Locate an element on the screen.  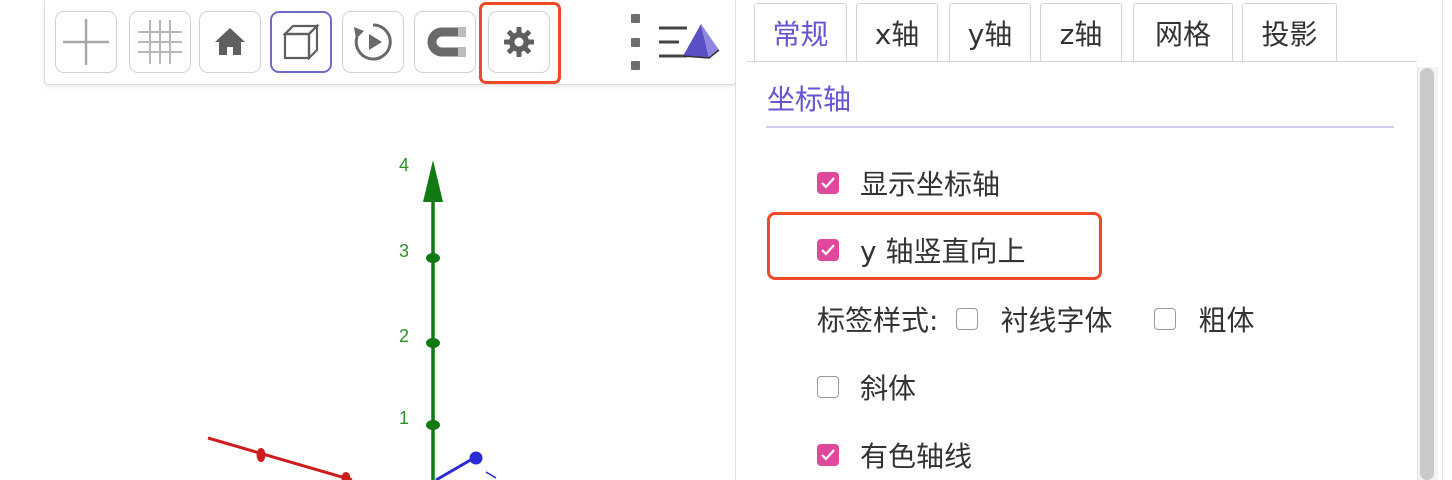
home-icon is located at coordinates (230, 41).